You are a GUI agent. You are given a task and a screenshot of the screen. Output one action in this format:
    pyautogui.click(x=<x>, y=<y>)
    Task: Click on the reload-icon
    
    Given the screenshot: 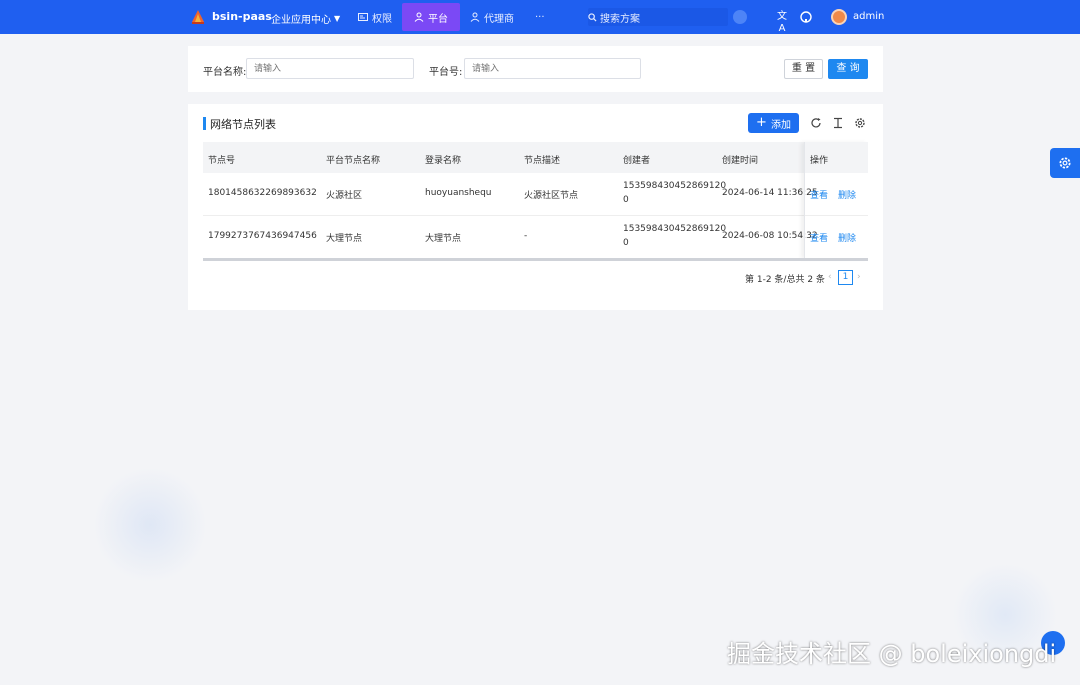 What is the action you would take?
    pyautogui.click(x=816, y=123)
    